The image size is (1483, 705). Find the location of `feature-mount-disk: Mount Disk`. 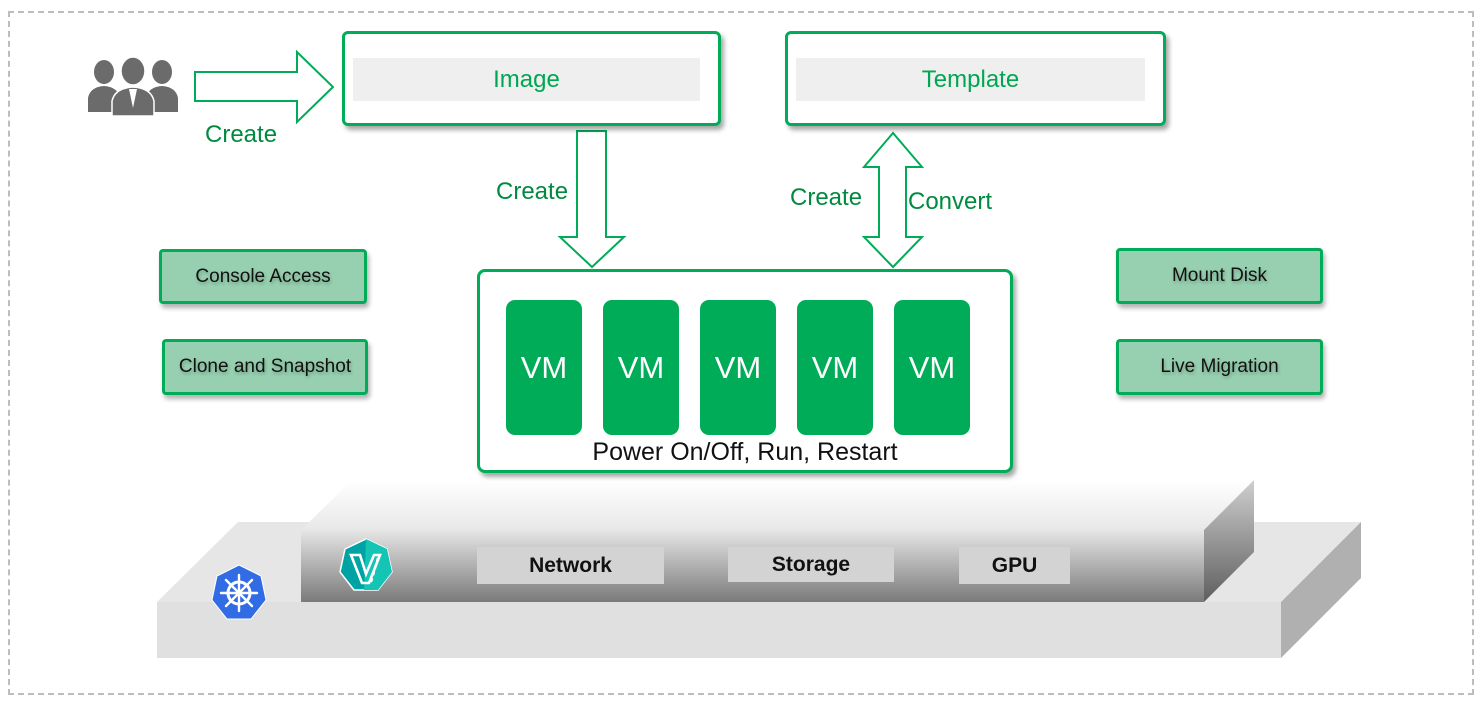

feature-mount-disk: Mount Disk is located at coordinates (1219, 276).